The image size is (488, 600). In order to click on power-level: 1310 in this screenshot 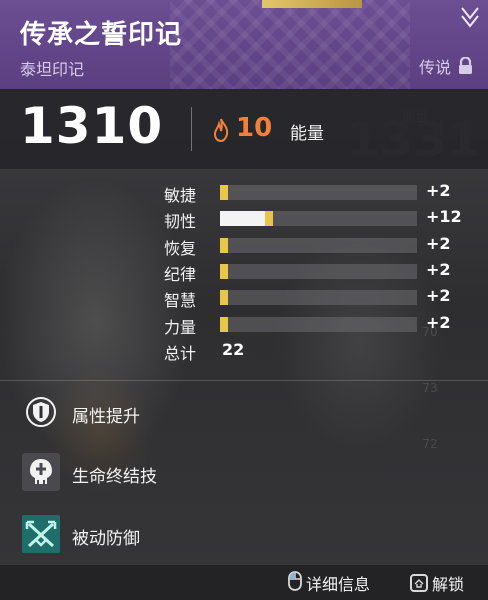, I will do `click(92, 126)`.